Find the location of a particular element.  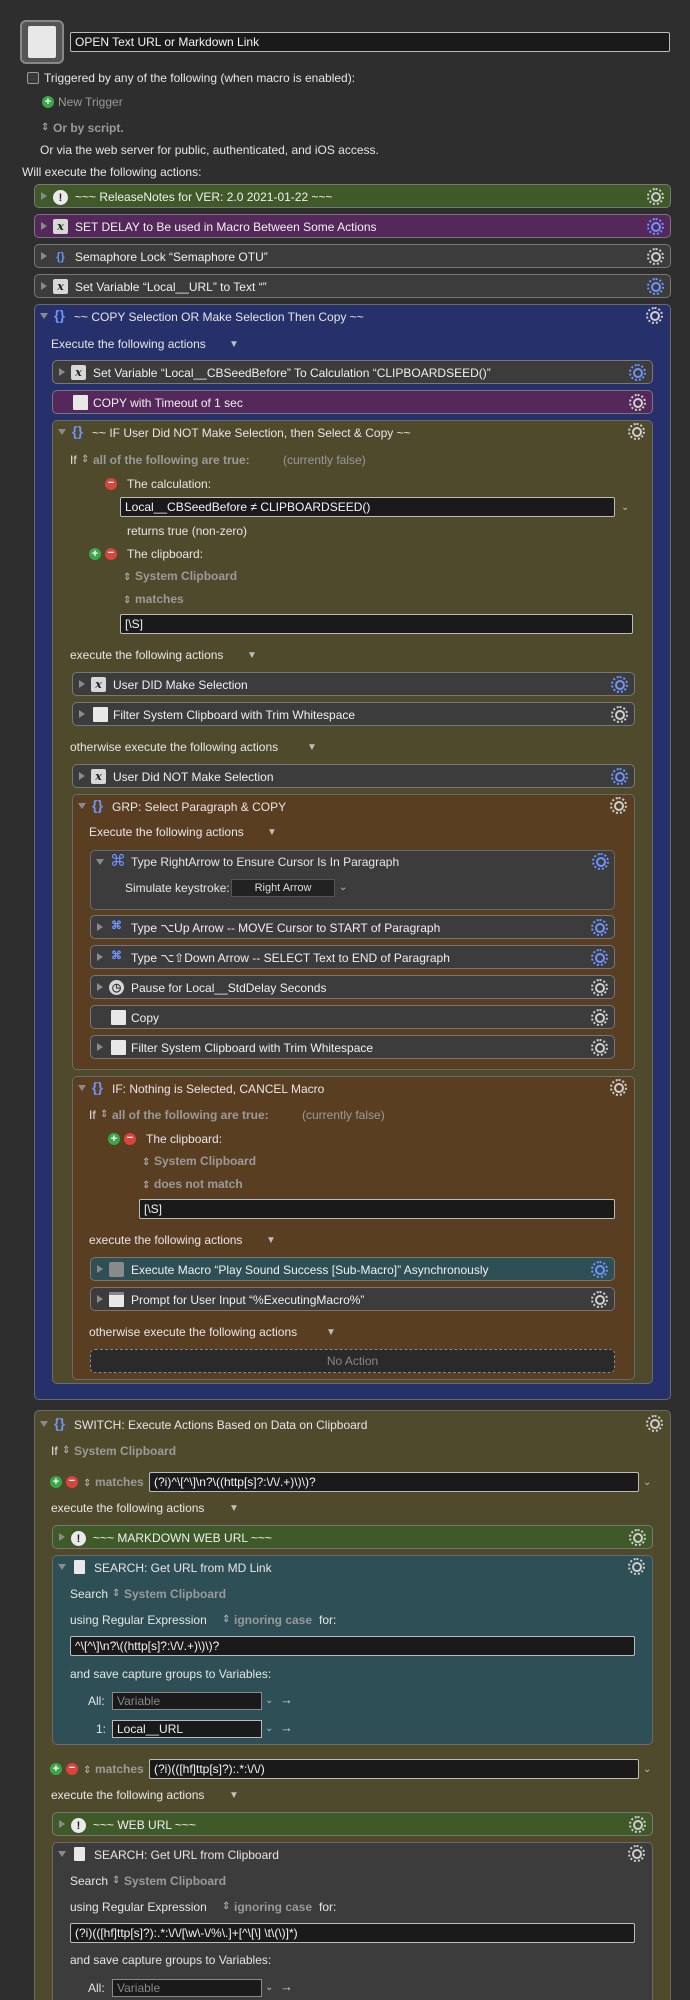

does-not-match-selector: does not match is located at coordinates (198, 1184).